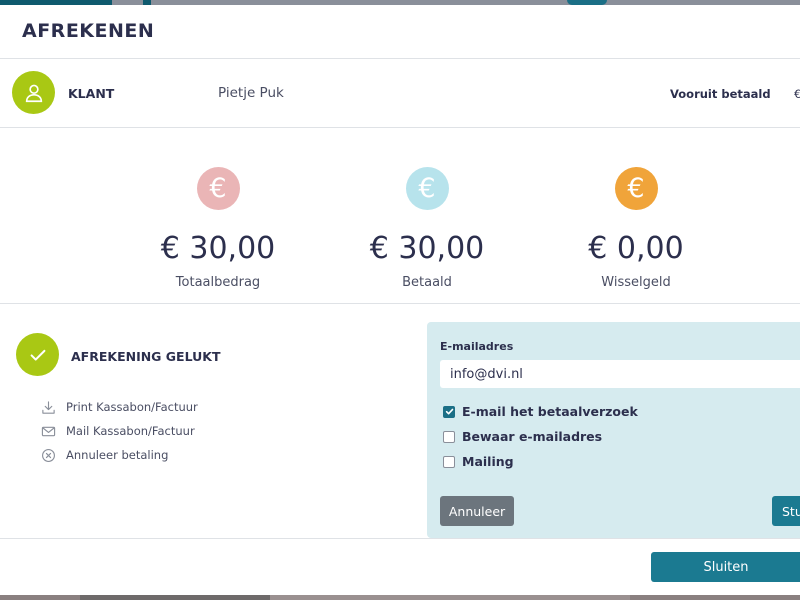 The height and width of the screenshot is (600, 800). What do you see at coordinates (48, 455) in the screenshot?
I see `cancel-circle-icon` at bounding box center [48, 455].